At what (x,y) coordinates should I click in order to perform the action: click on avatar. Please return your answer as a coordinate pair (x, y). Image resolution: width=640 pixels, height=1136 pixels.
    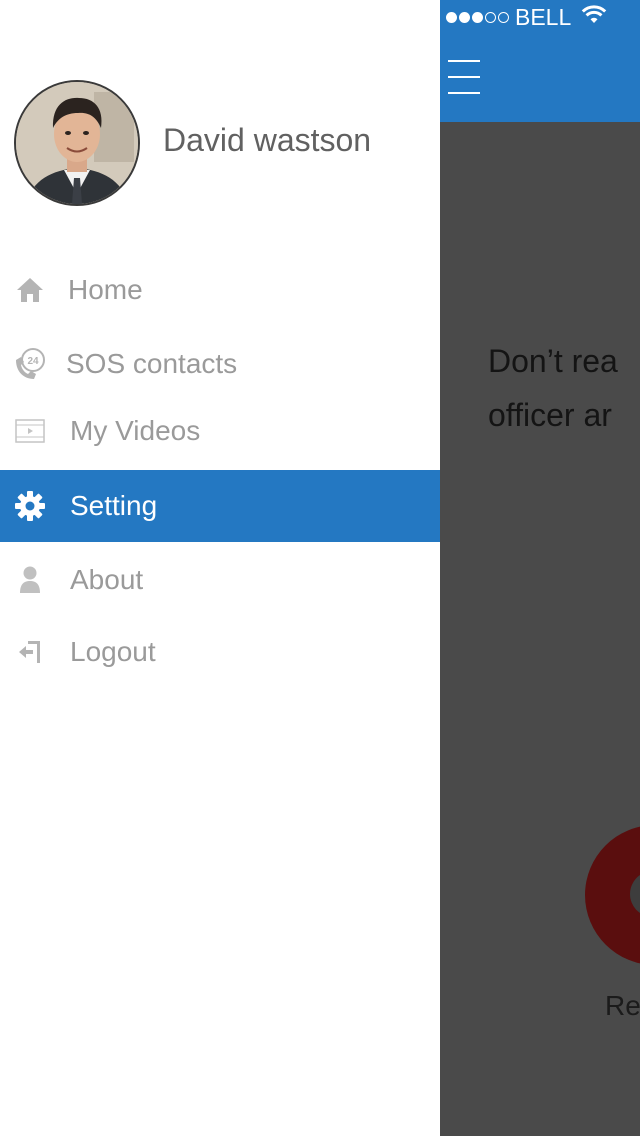
    Looking at the image, I should click on (77, 143).